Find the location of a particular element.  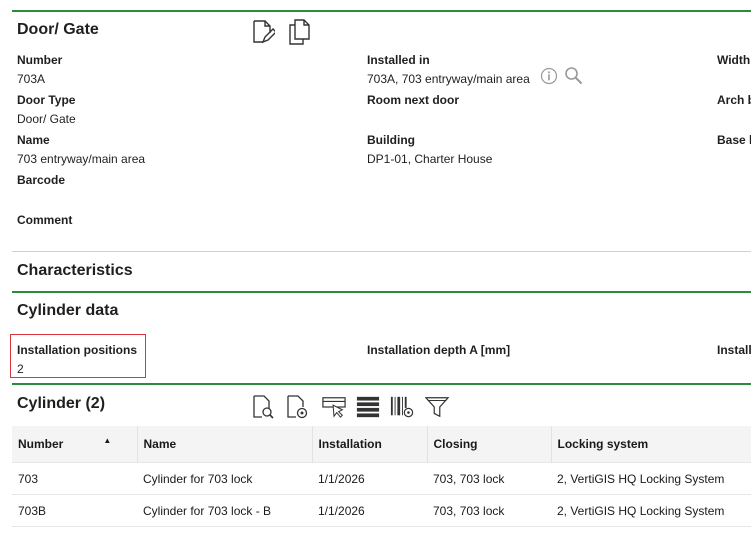

label-base: Base h is located at coordinates (734, 140).